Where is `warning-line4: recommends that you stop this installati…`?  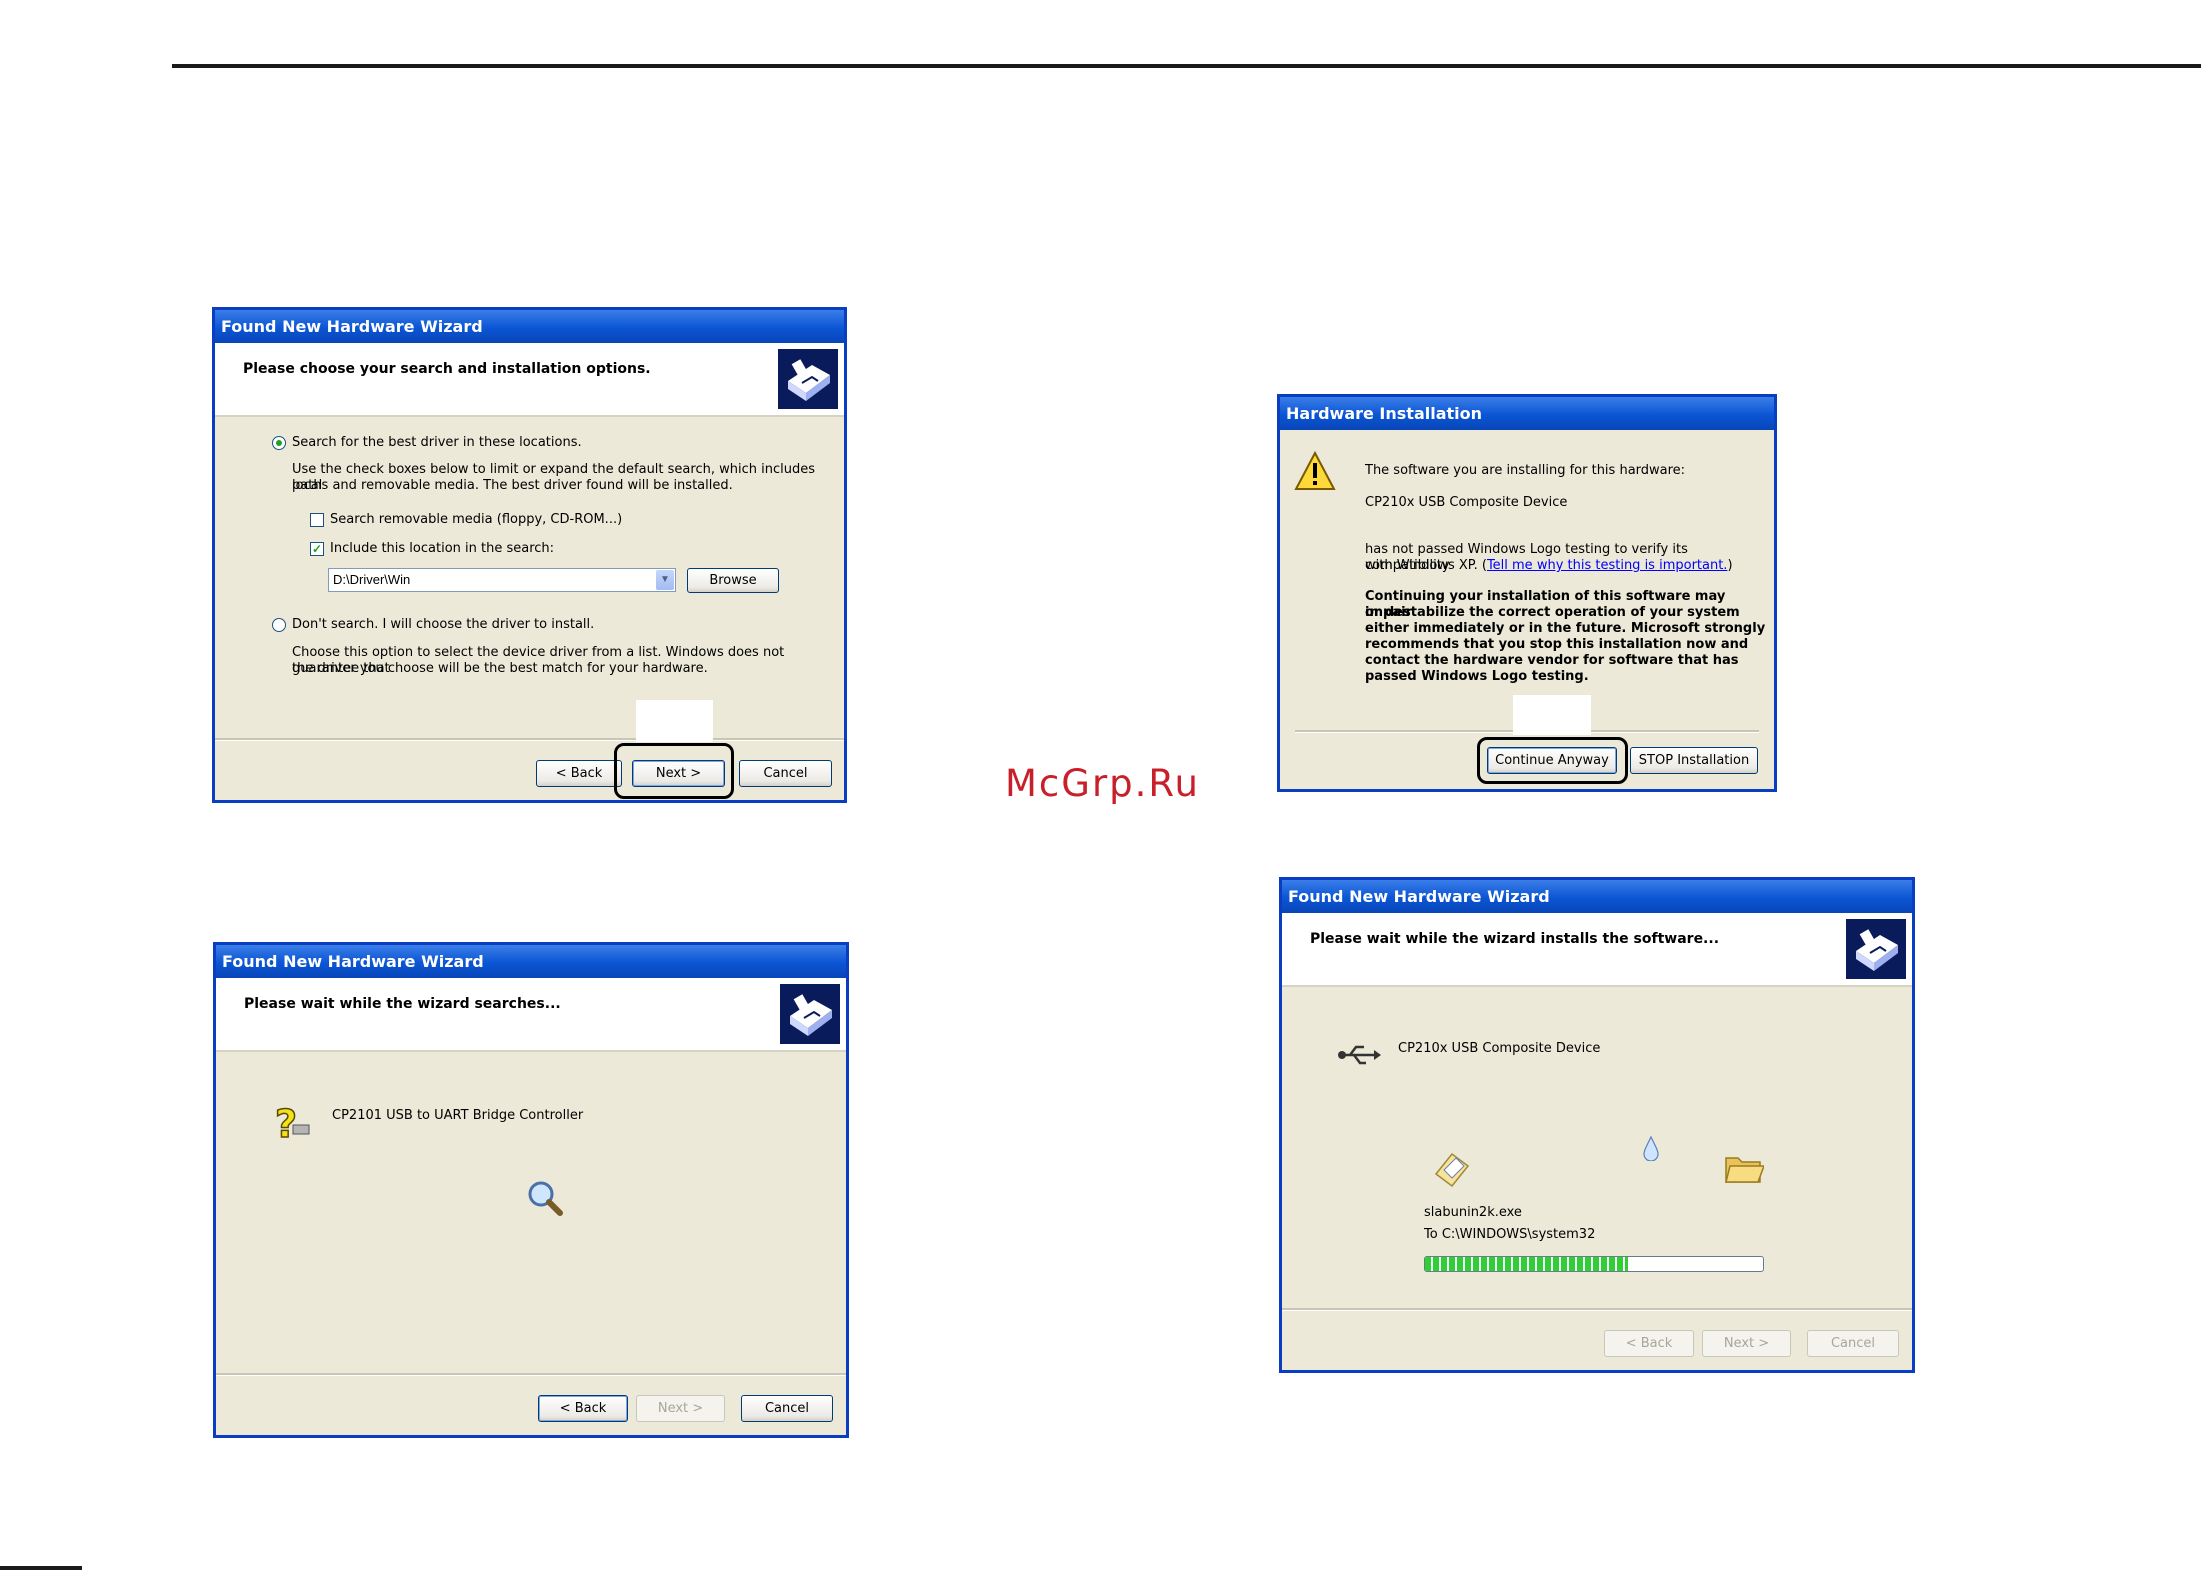 warning-line4: recommends that you stop this installati… is located at coordinates (1557, 644).